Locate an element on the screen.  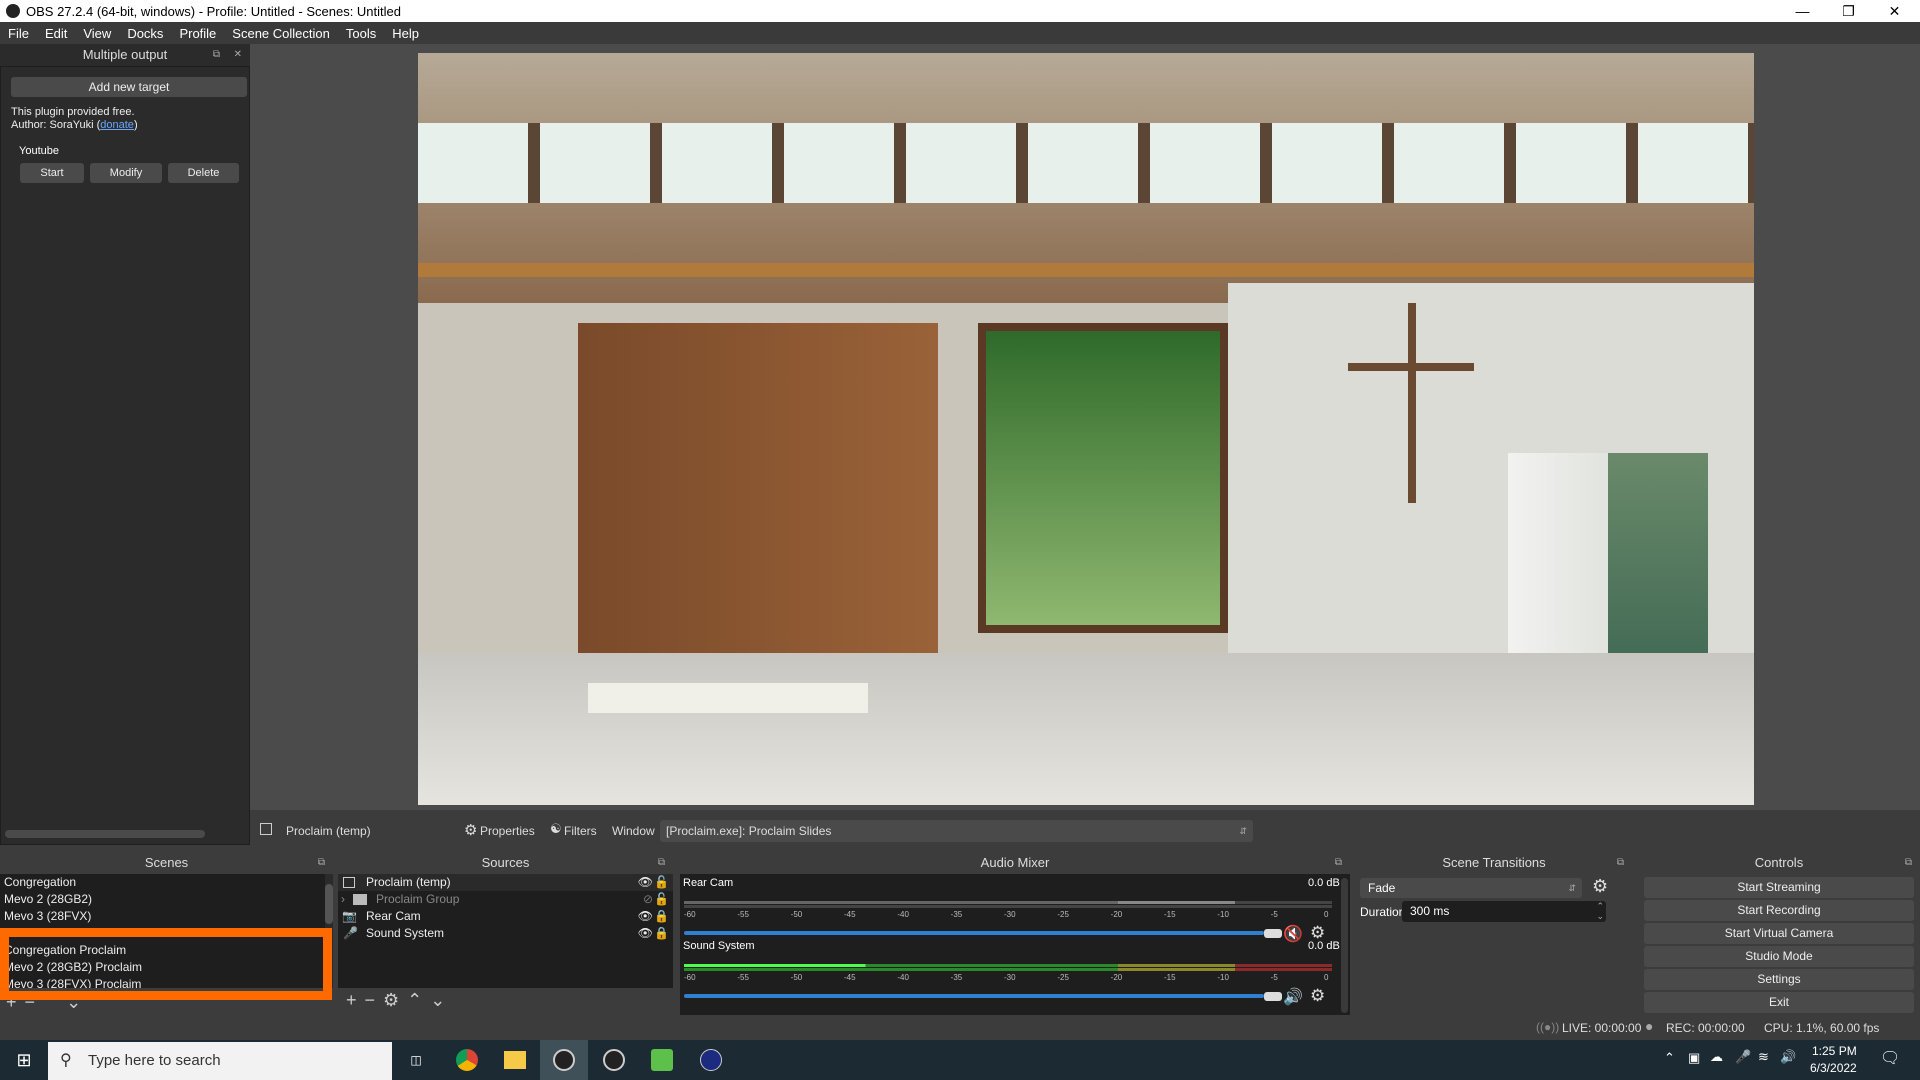
menu-tools: Tools is located at coordinates (361, 33).